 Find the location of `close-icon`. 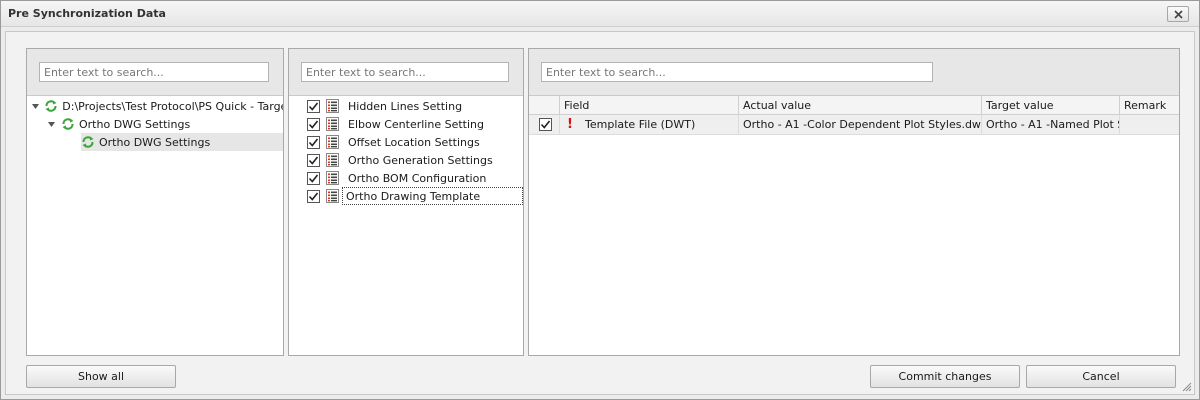

close-icon is located at coordinates (1178, 14).